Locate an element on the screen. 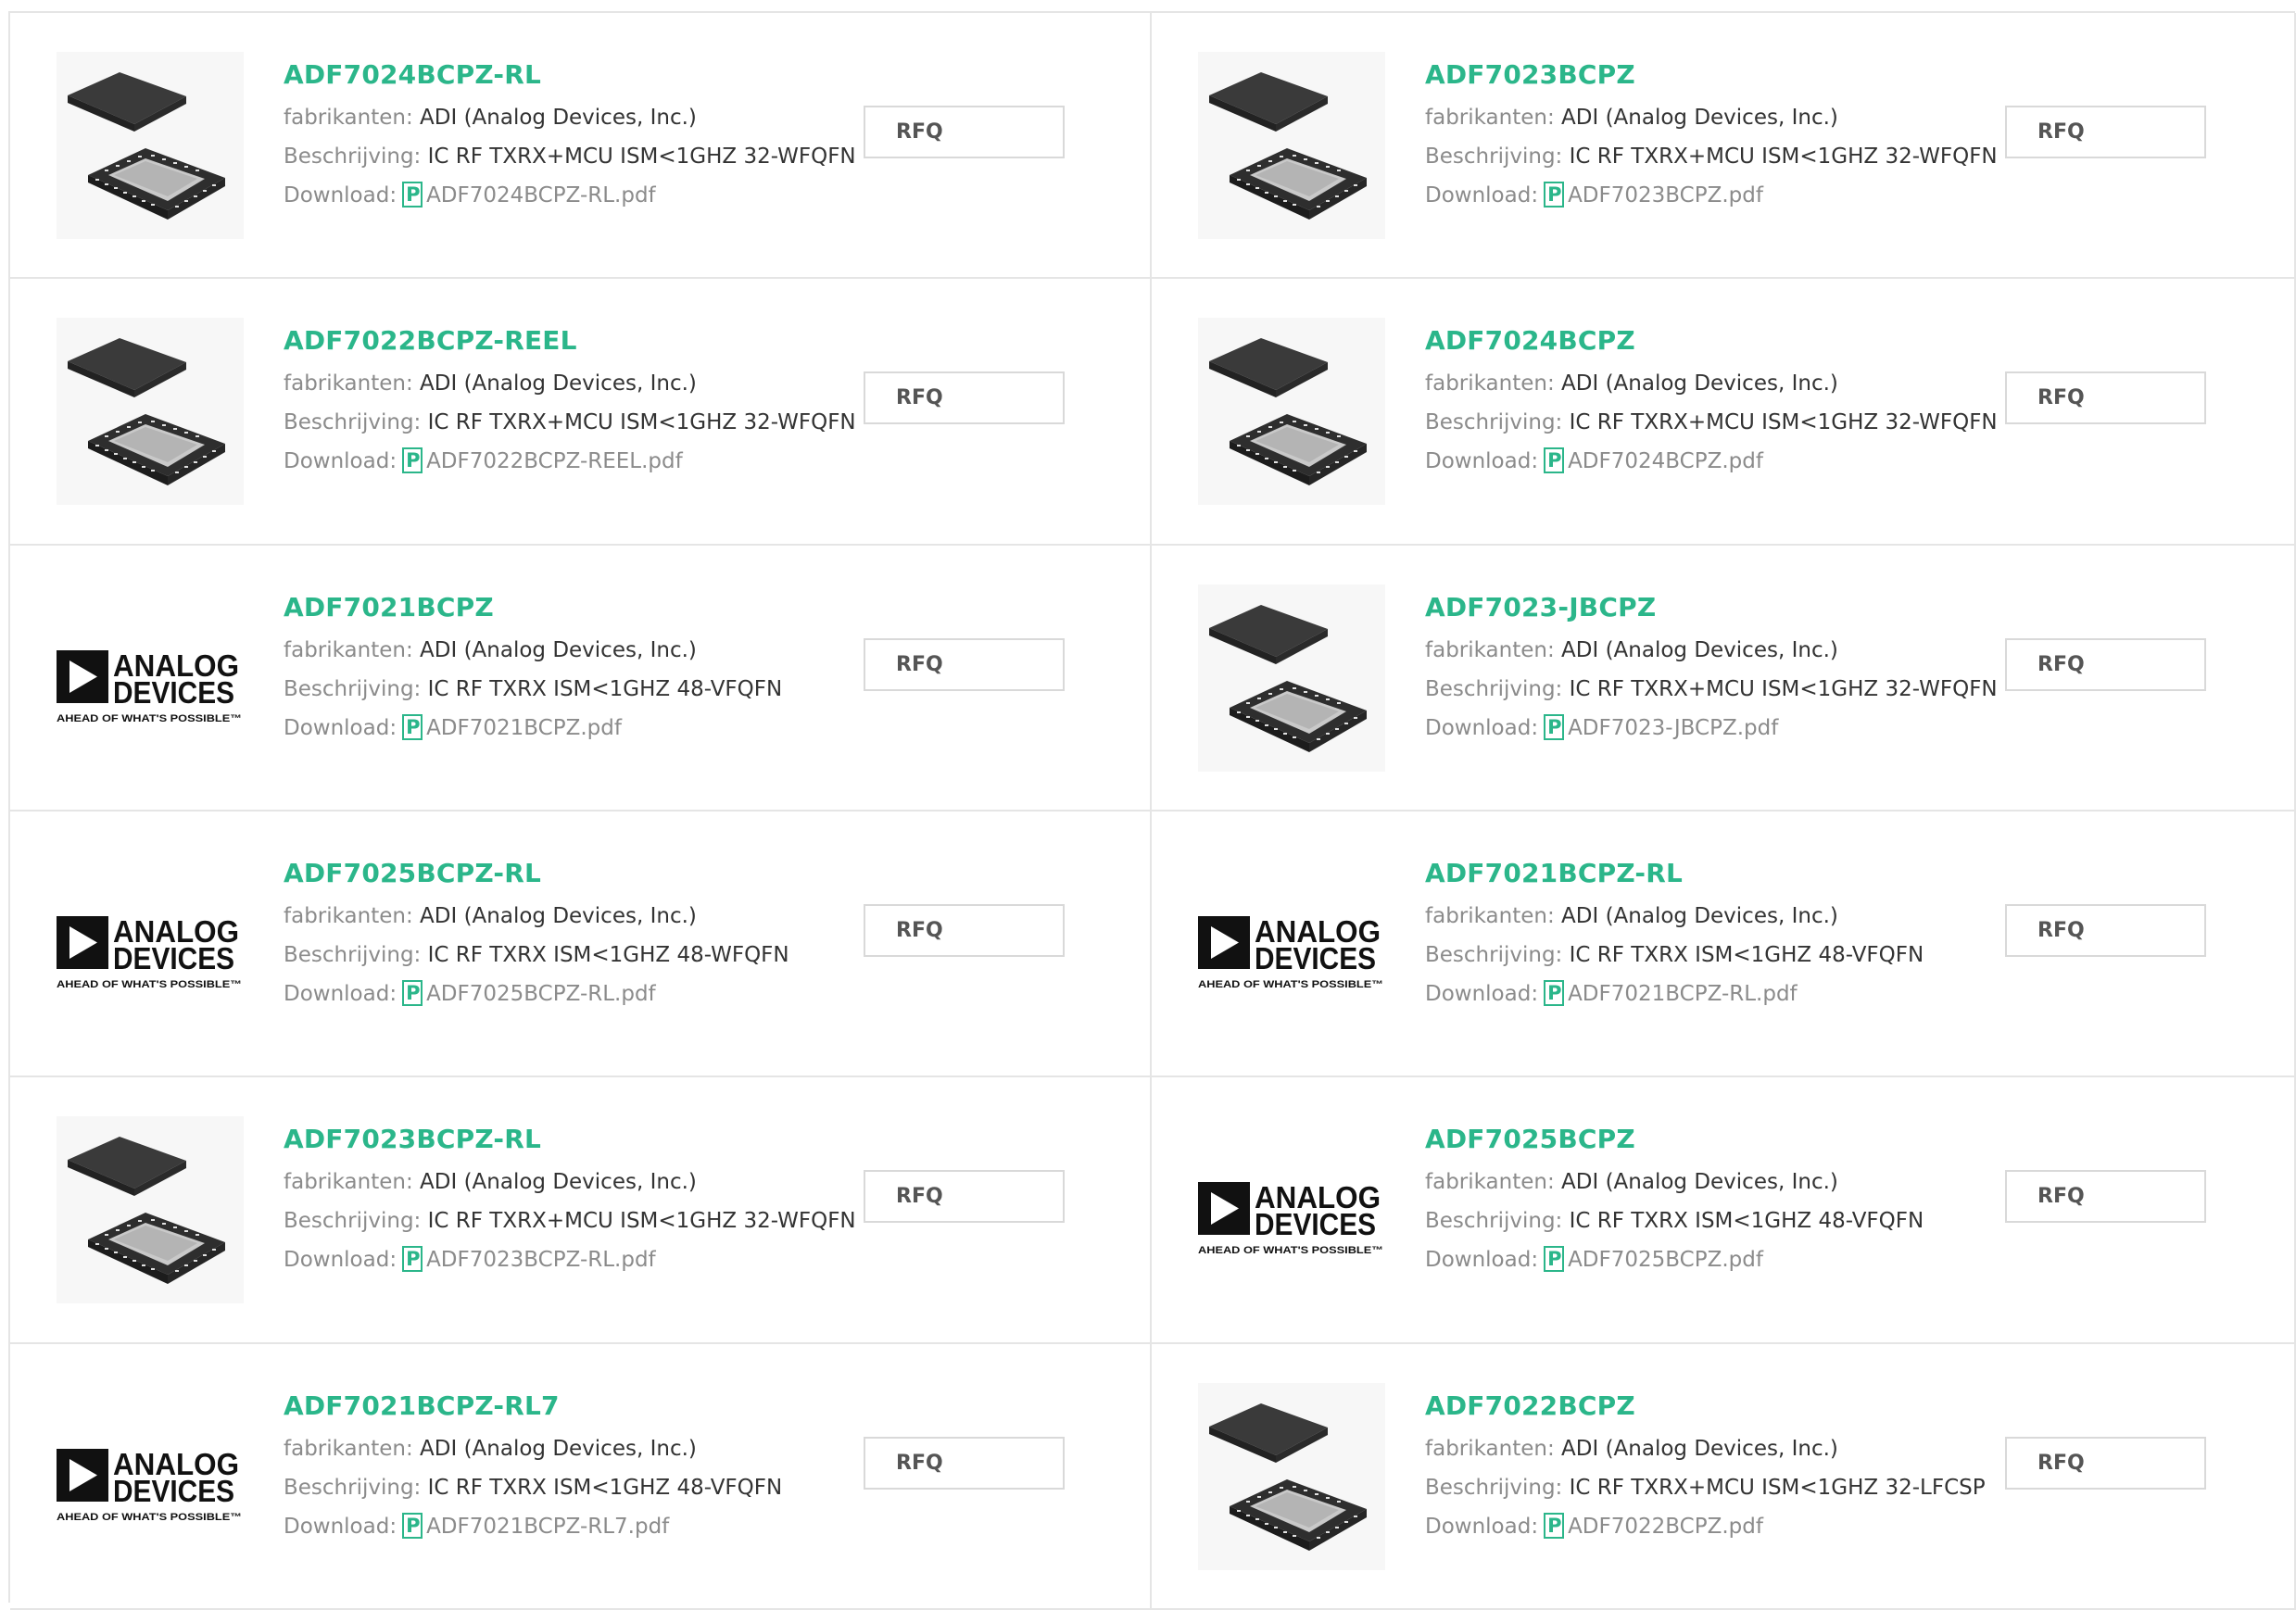 The image size is (2296, 1610). datasheet-link: ADF7024BCPZ.pdf is located at coordinates (1665, 461).